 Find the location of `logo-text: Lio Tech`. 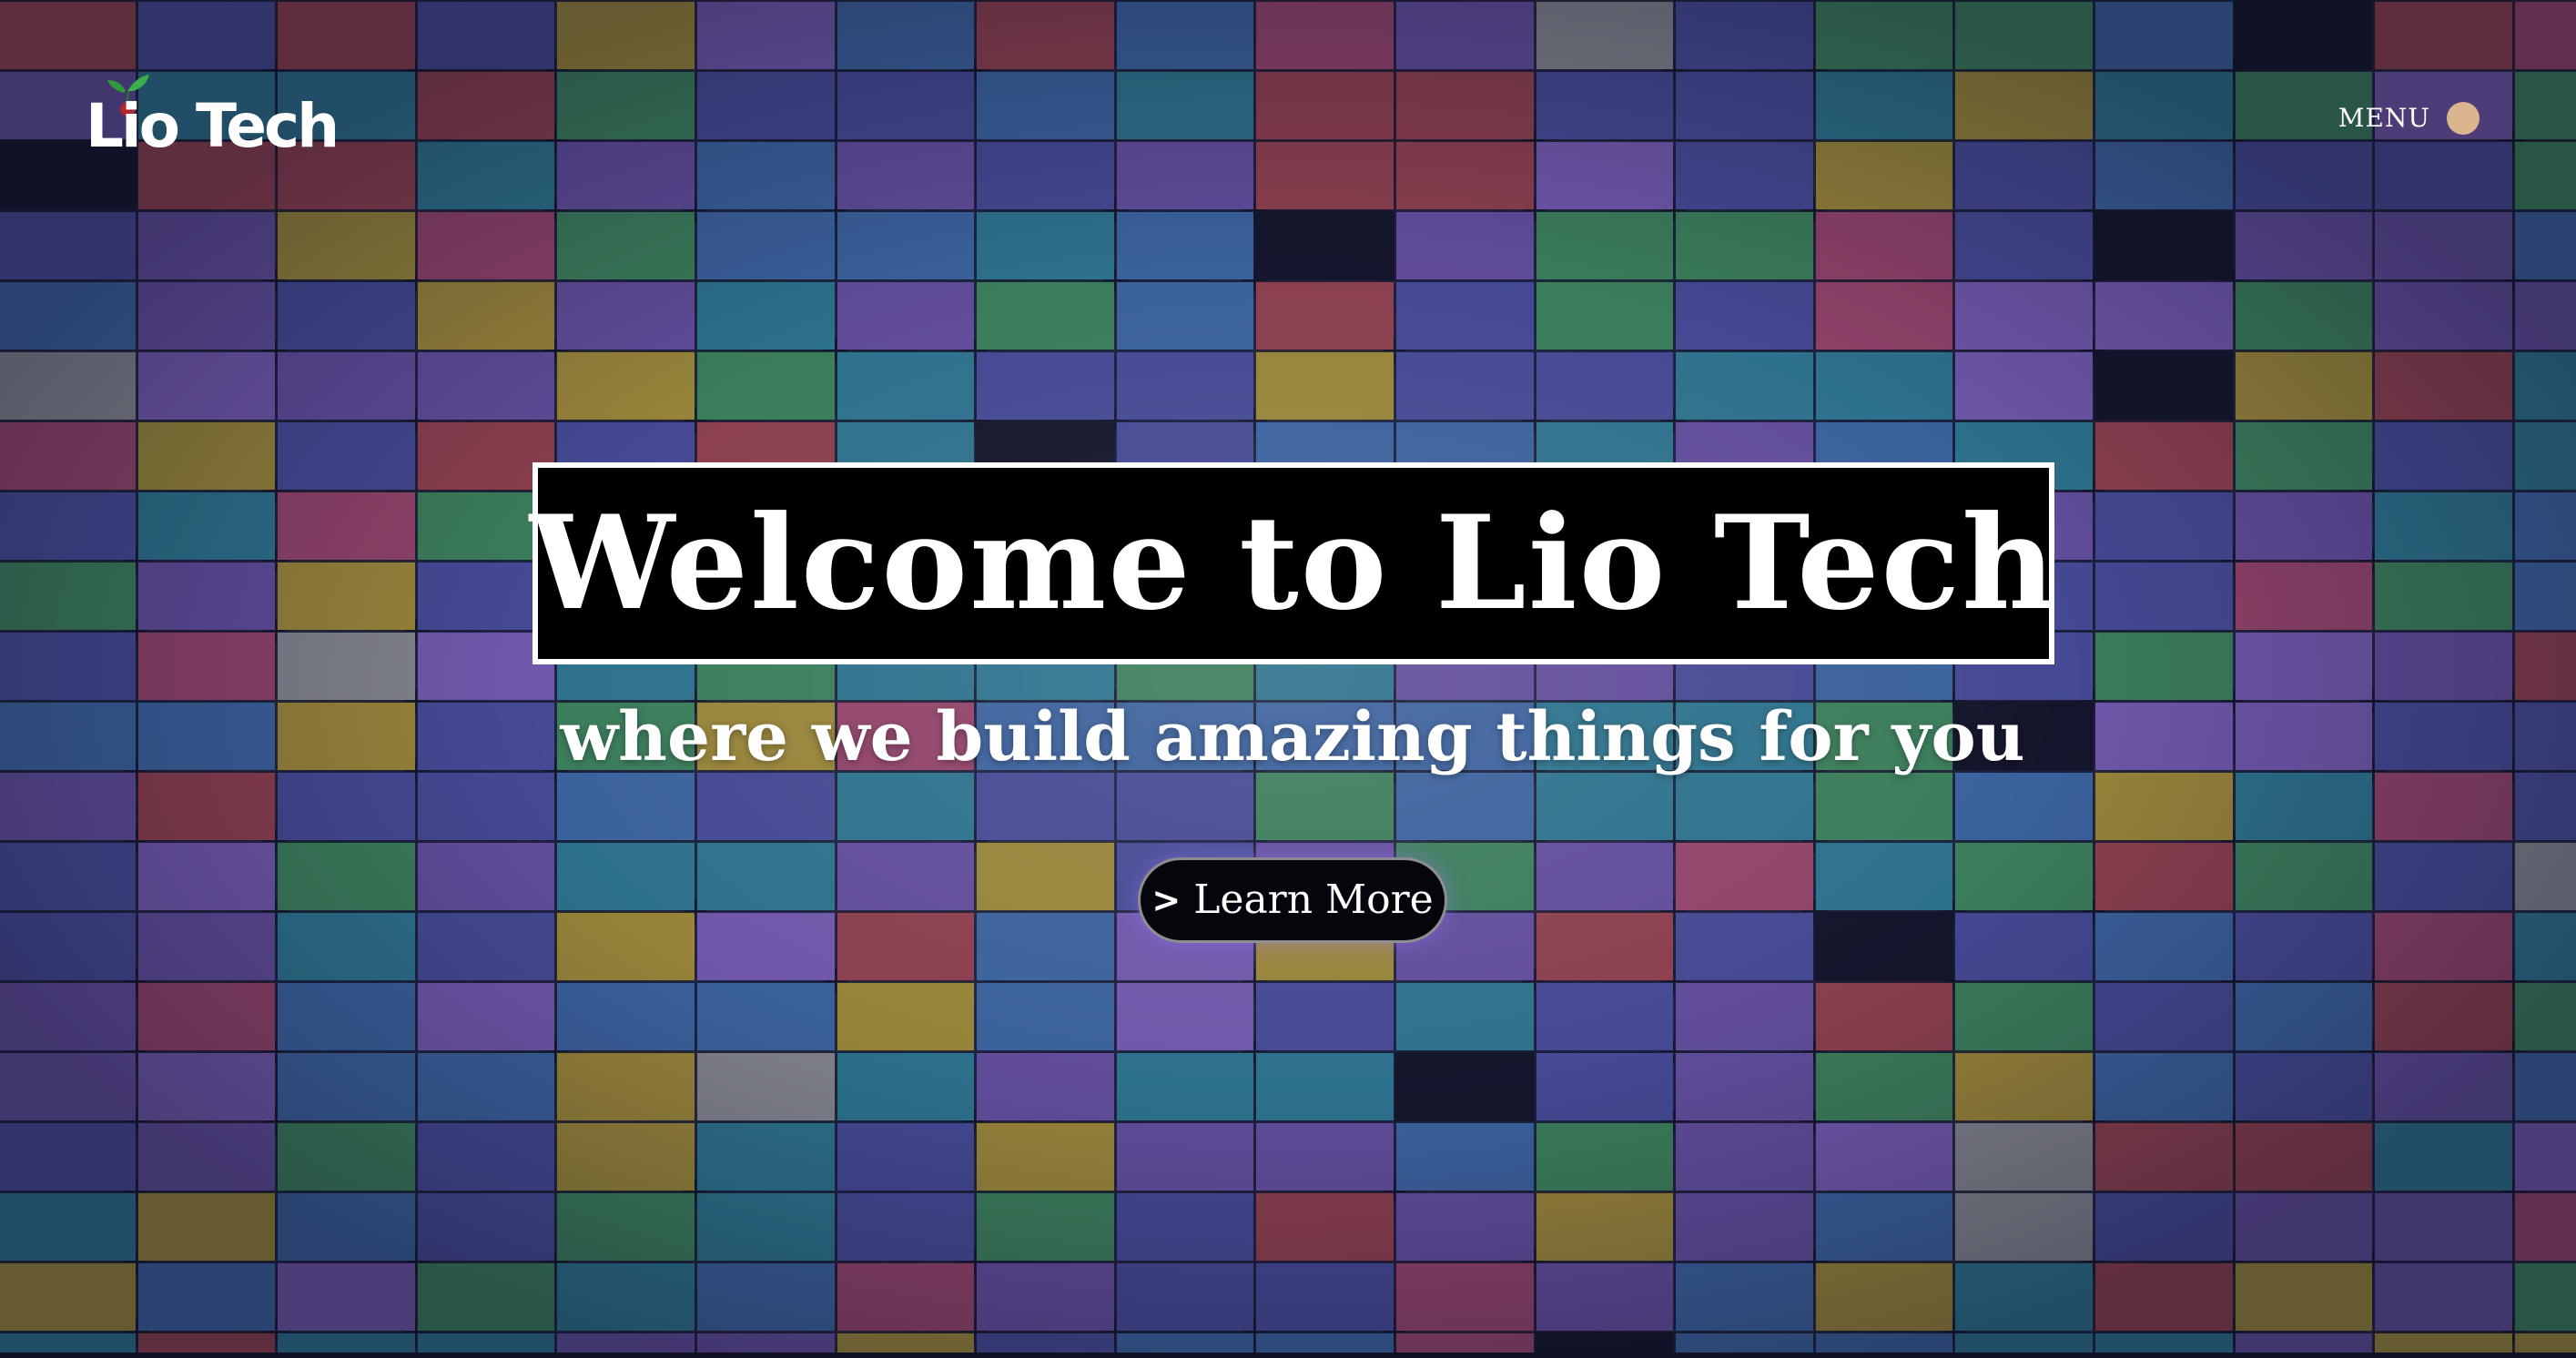

logo-text: Lio Tech is located at coordinates (213, 126).